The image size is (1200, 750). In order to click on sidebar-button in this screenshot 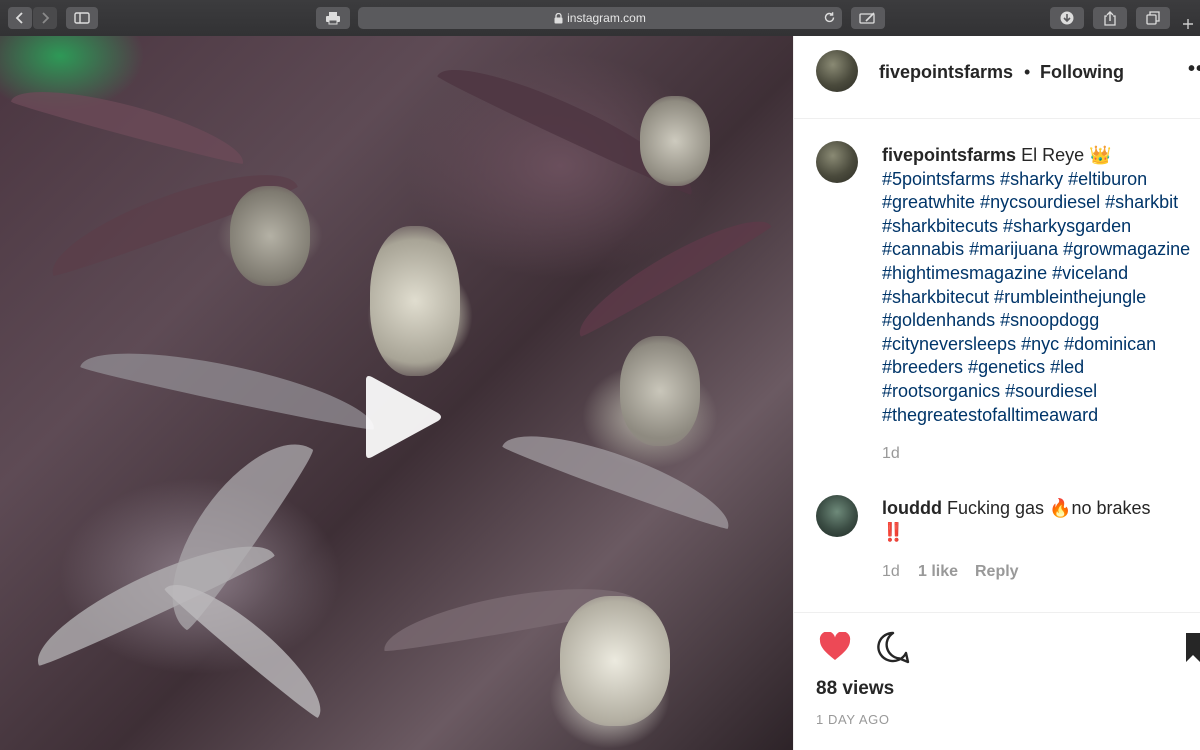, I will do `click(82, 18)`.